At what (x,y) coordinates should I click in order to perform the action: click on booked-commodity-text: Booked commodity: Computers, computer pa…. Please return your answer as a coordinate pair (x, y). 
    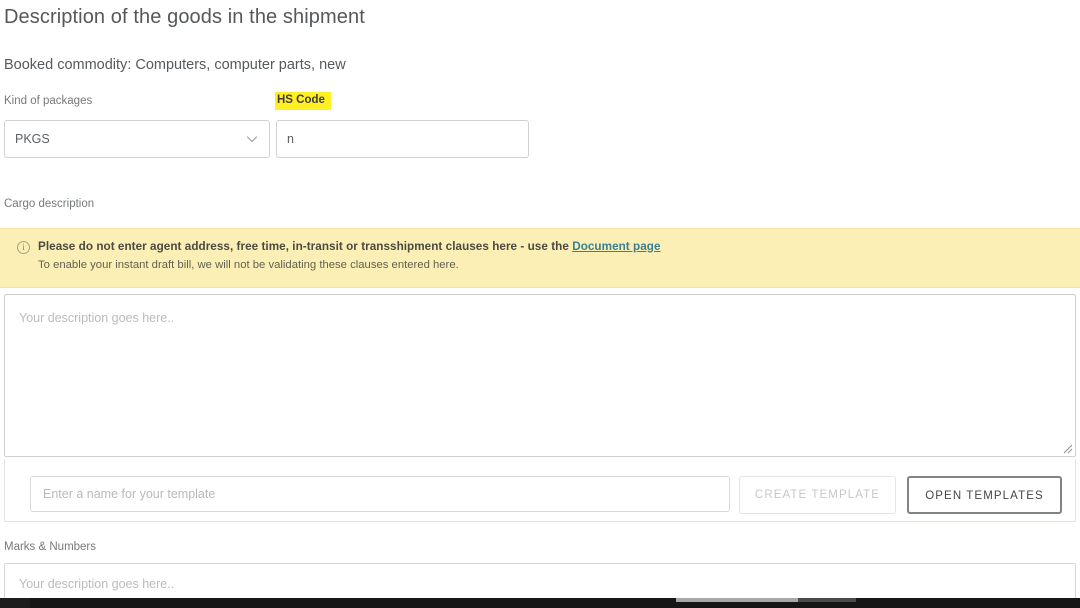
    Looking at the image, I should click on (175, 65).